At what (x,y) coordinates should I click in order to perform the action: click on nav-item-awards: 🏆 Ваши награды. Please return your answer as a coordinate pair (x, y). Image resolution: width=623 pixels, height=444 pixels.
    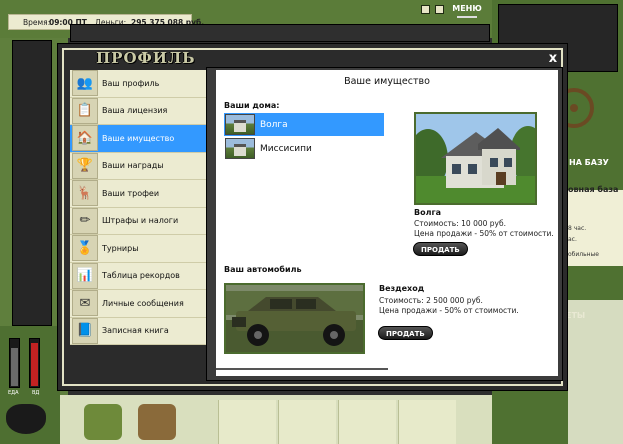
    Looking at the image, I should click on (138, 166).